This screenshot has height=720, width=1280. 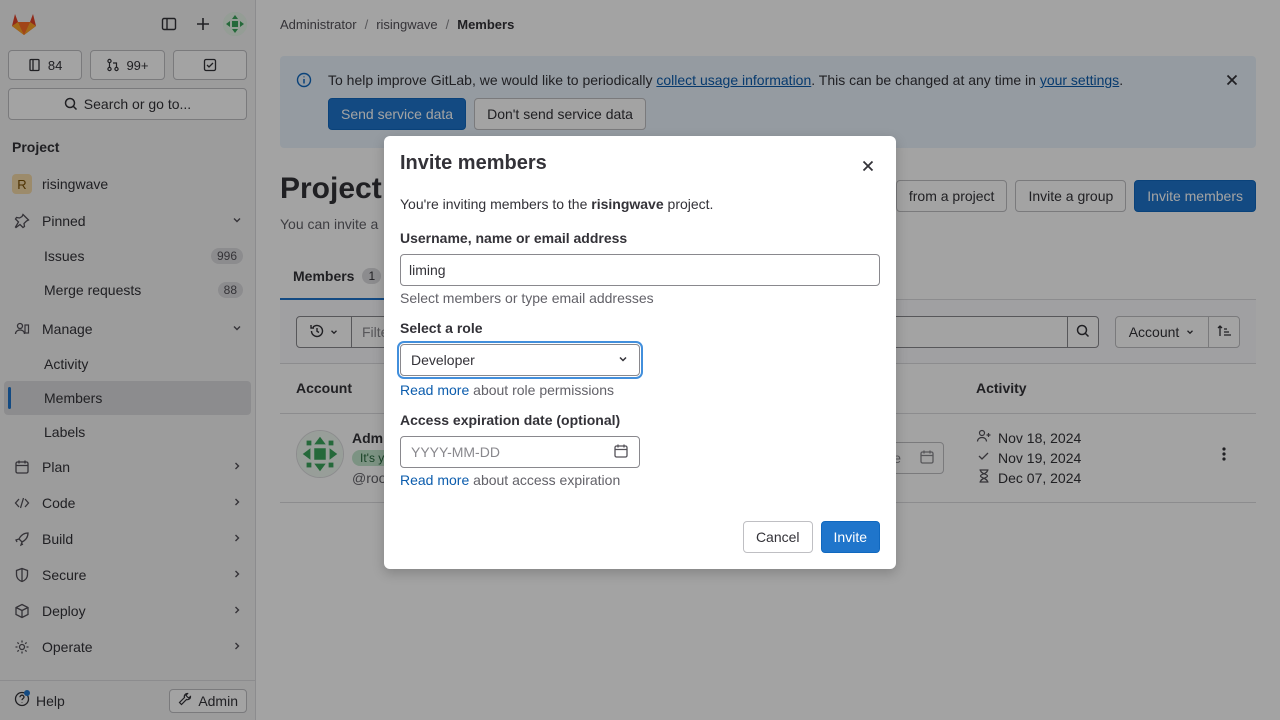 What do you see at coordinates (640, 270) in the screenshot?
I see `username-input: liming` at bounding box center [640, 270].